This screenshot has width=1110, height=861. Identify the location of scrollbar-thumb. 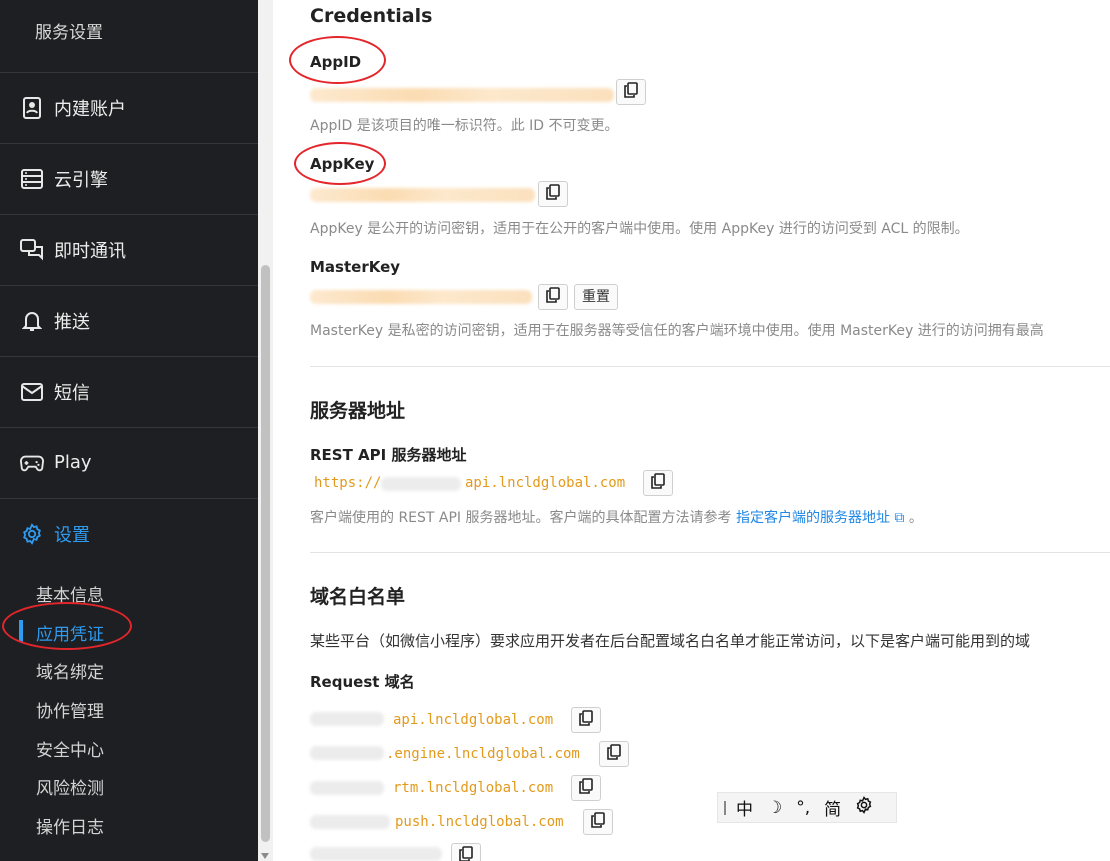
(265, 553).